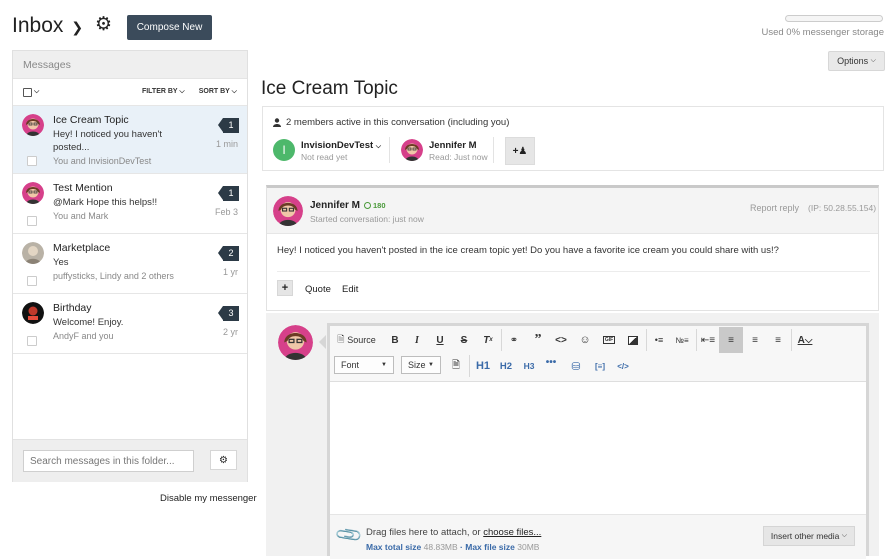  I want to click on quote-link: Quote, so click(318, 289).